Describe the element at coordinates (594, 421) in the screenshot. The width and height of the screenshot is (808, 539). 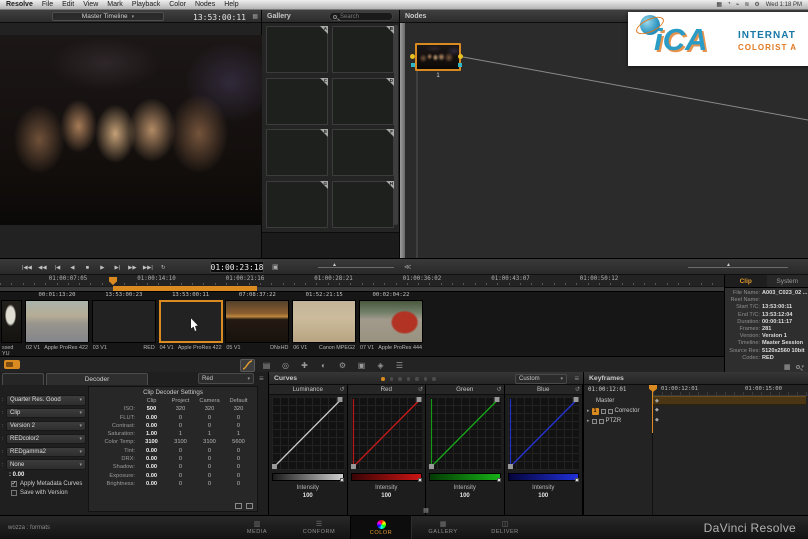
I see `track-toggle-icon` at that location.